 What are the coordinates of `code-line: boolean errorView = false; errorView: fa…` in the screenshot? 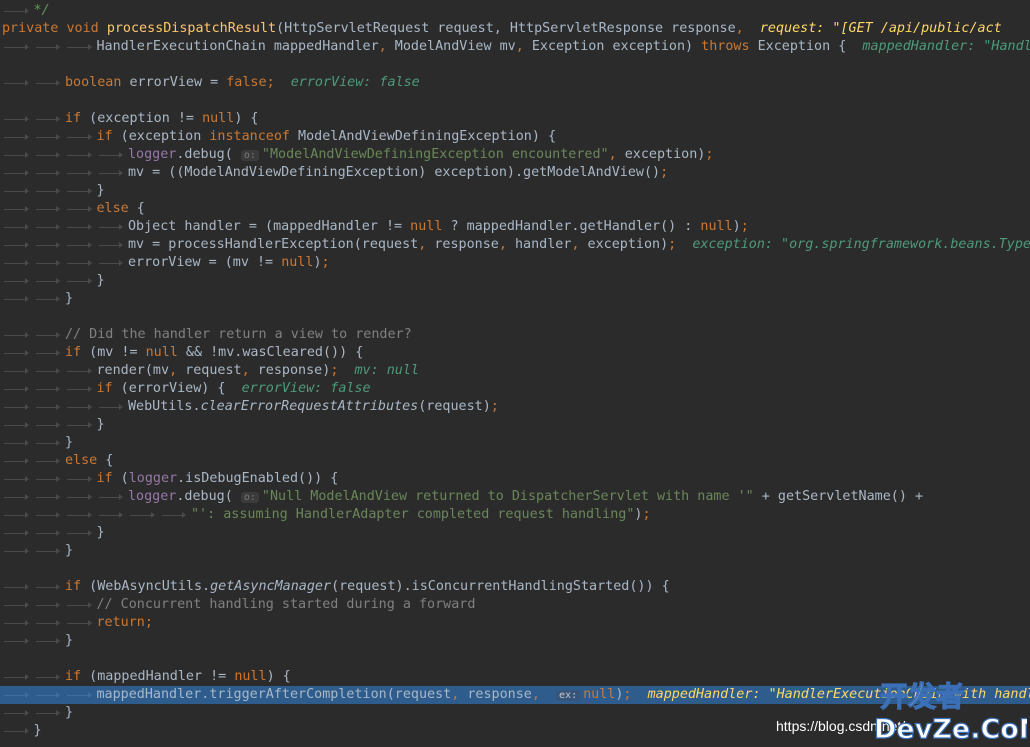 It's located at (515, 83).